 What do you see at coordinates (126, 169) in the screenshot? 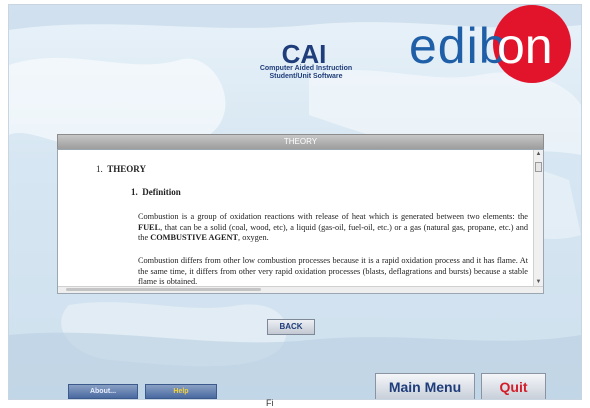
I see `document-heading-text: THEORY` at bounding box center [126, 169].